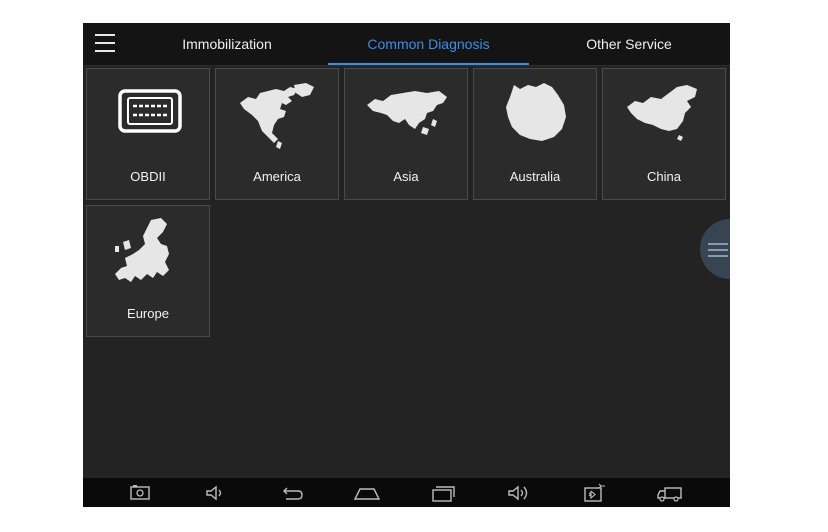 This screenshot has width=828, height=532. Describe the element at coordinates (535, 176) in the screenshot. I see `tile-label: Australia` at that location.